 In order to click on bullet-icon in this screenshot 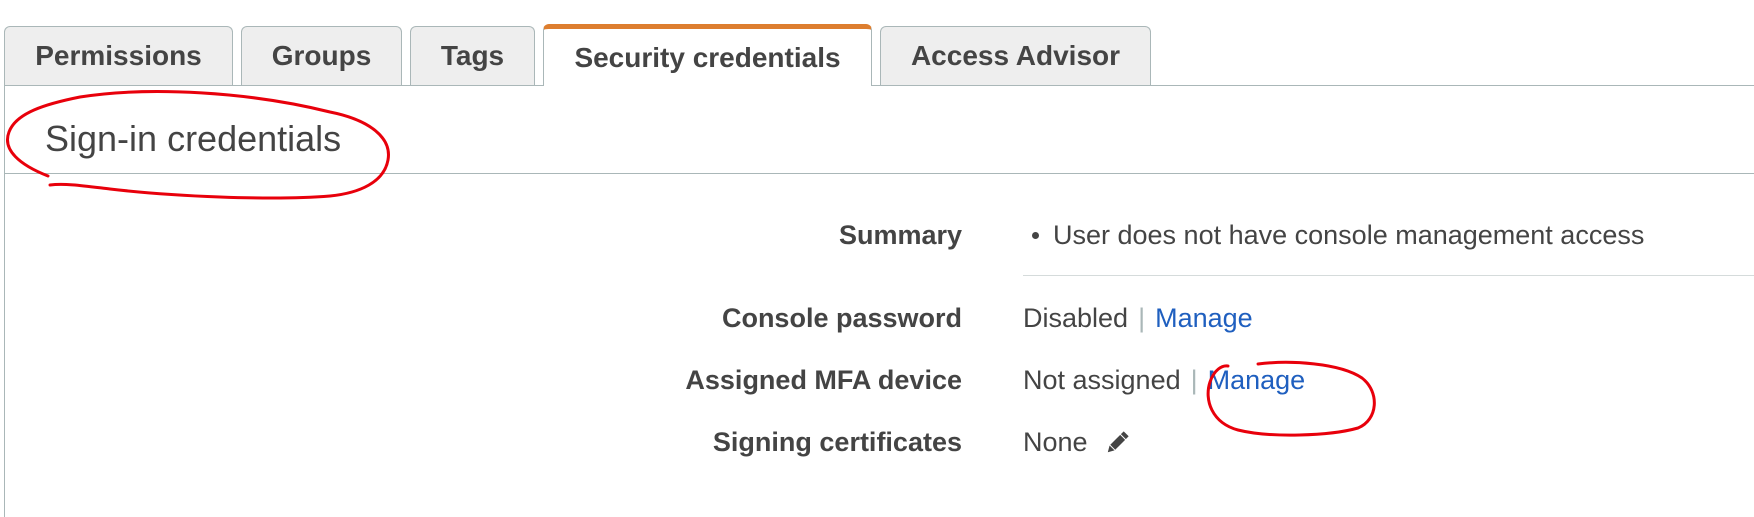, I will do `click(1035, 235)`.